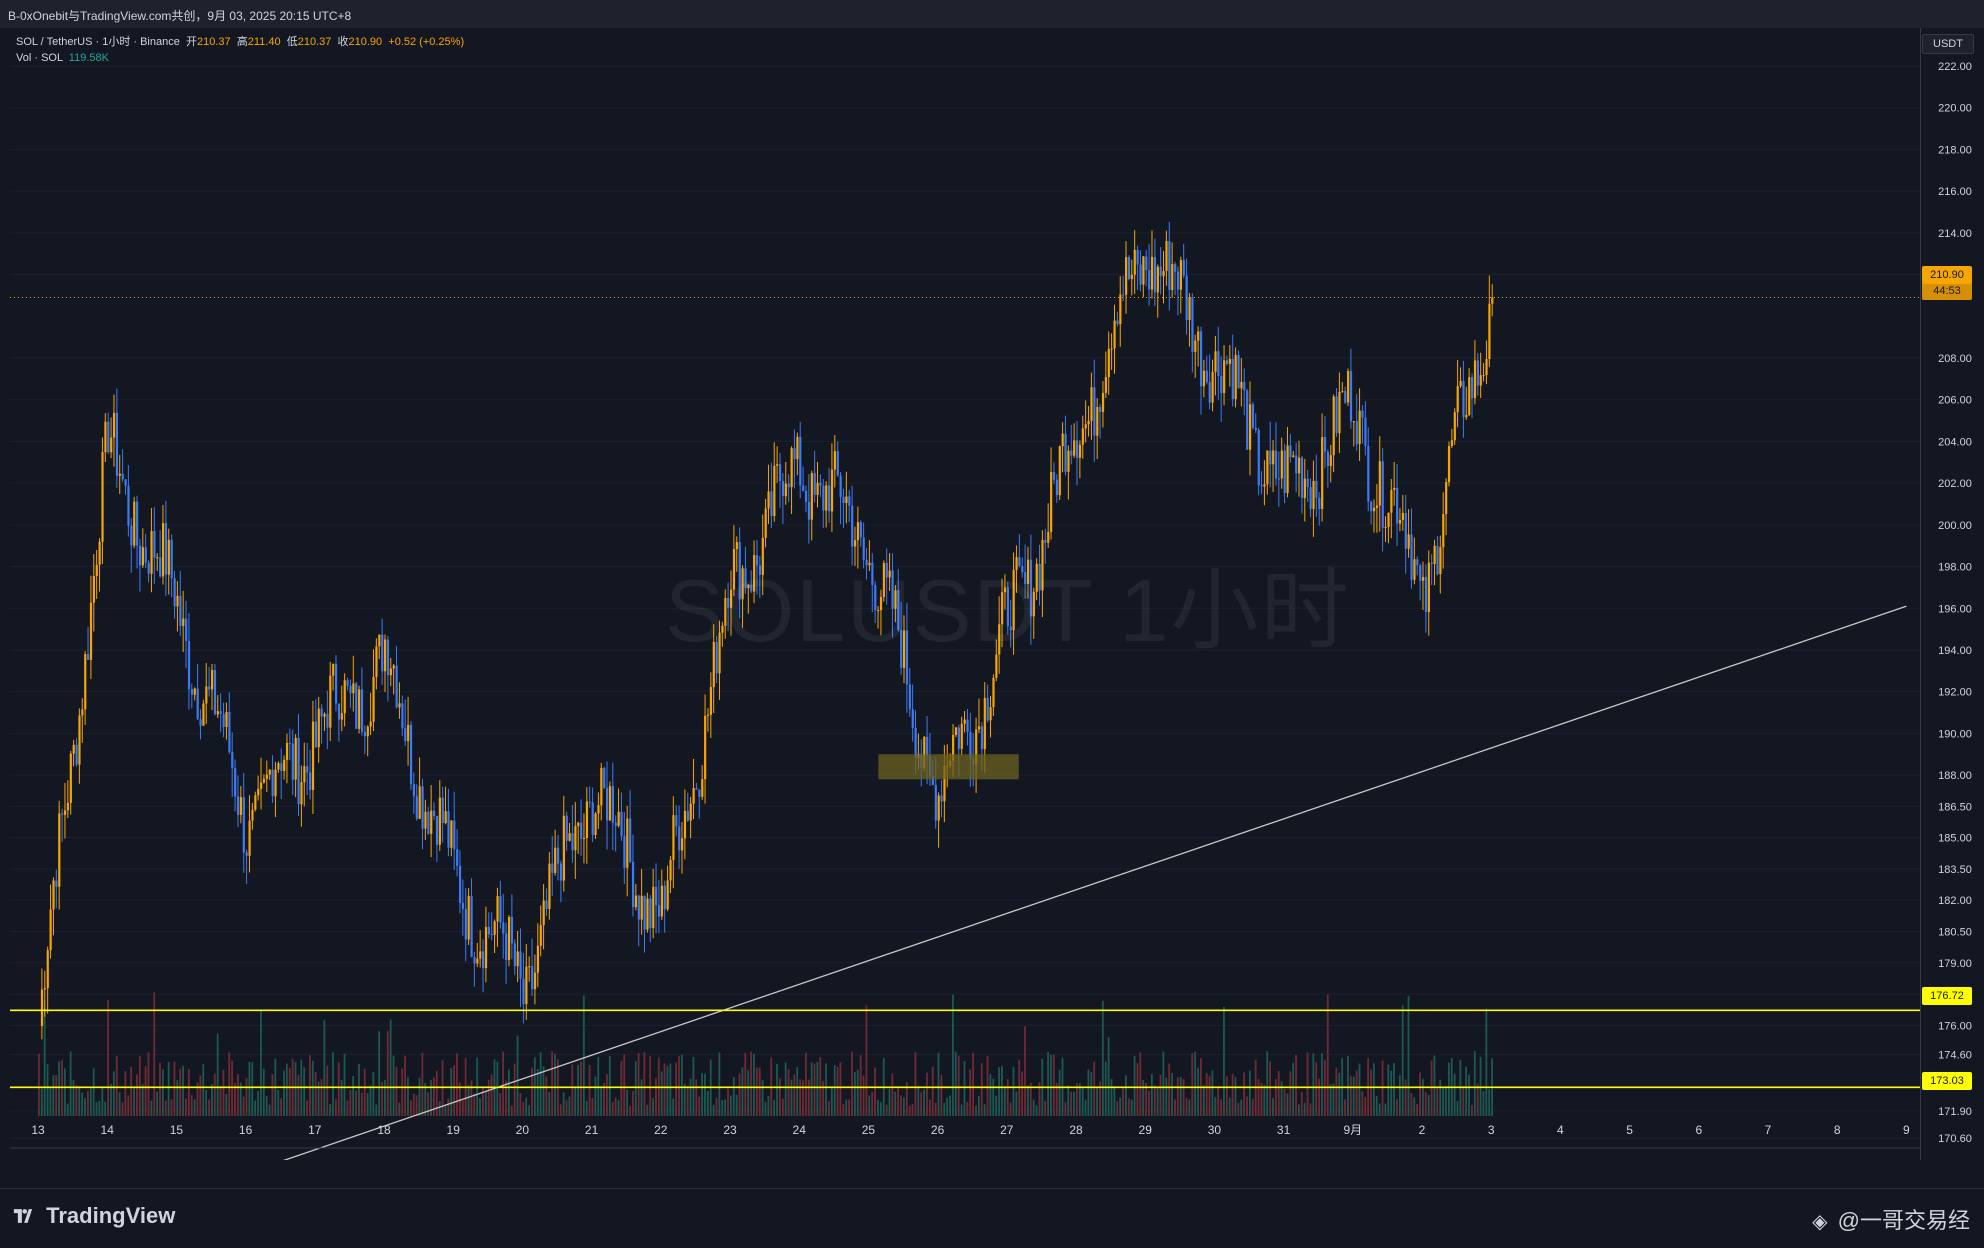 Image resolution: width=1984 pixels, height=1248 pixels. Describe the element at coordinates (426, 42) in the screenshot. I see `change-value: +0.52 (+0.25%)` at that location.